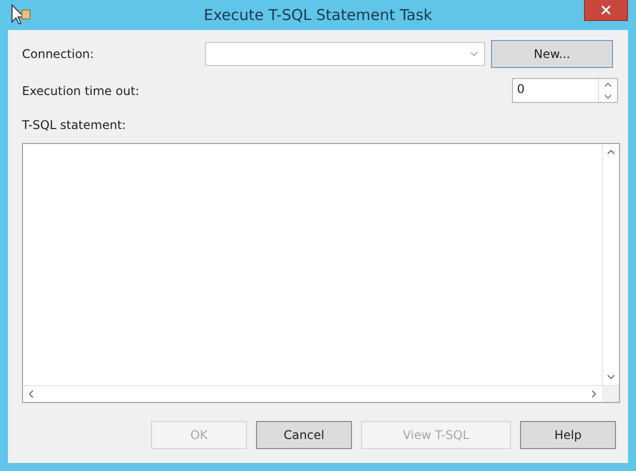 This screenshot has width=636, height=471. I want to click on field-label: Connection:, so click(58, 53).